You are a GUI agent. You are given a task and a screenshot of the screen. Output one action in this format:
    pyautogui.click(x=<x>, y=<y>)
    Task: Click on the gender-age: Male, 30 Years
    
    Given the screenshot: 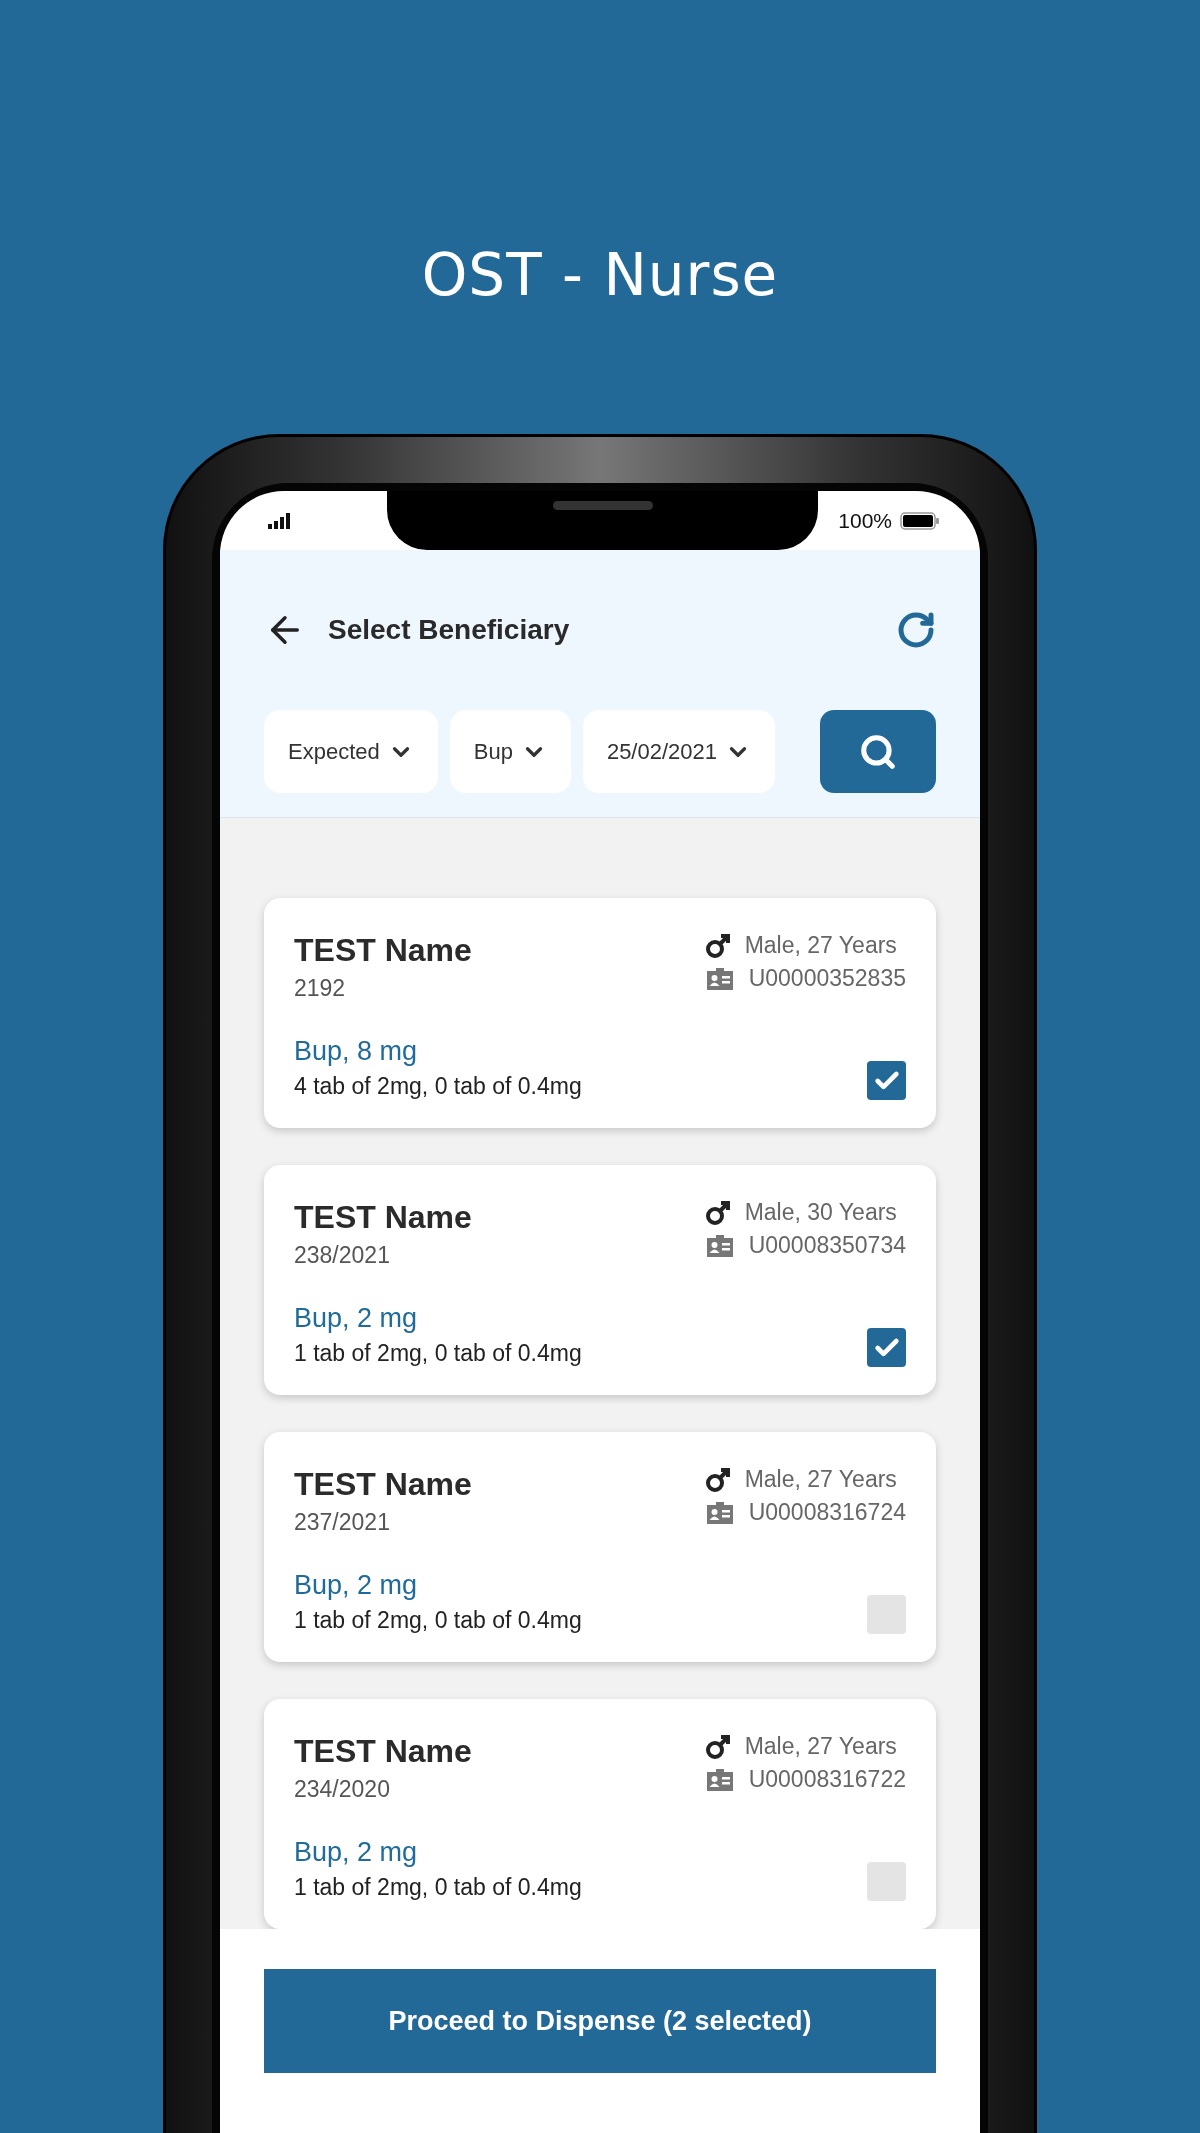 What is the action you would take?
    pyautogui.click(x=820, y=1212)
    